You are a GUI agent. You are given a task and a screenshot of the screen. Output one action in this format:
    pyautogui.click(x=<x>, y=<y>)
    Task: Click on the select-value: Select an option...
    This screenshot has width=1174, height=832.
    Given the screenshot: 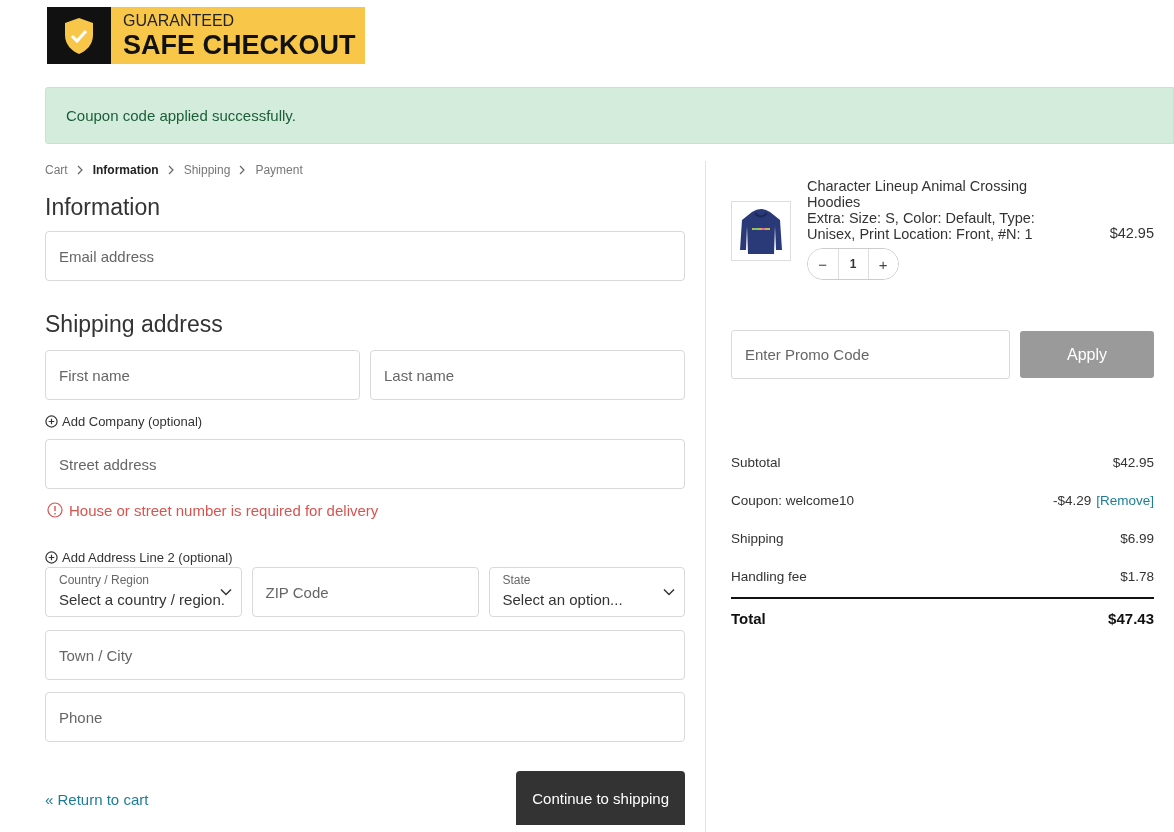 What is the action you would take?
    pyautogui.click(x=563, y=600)
    